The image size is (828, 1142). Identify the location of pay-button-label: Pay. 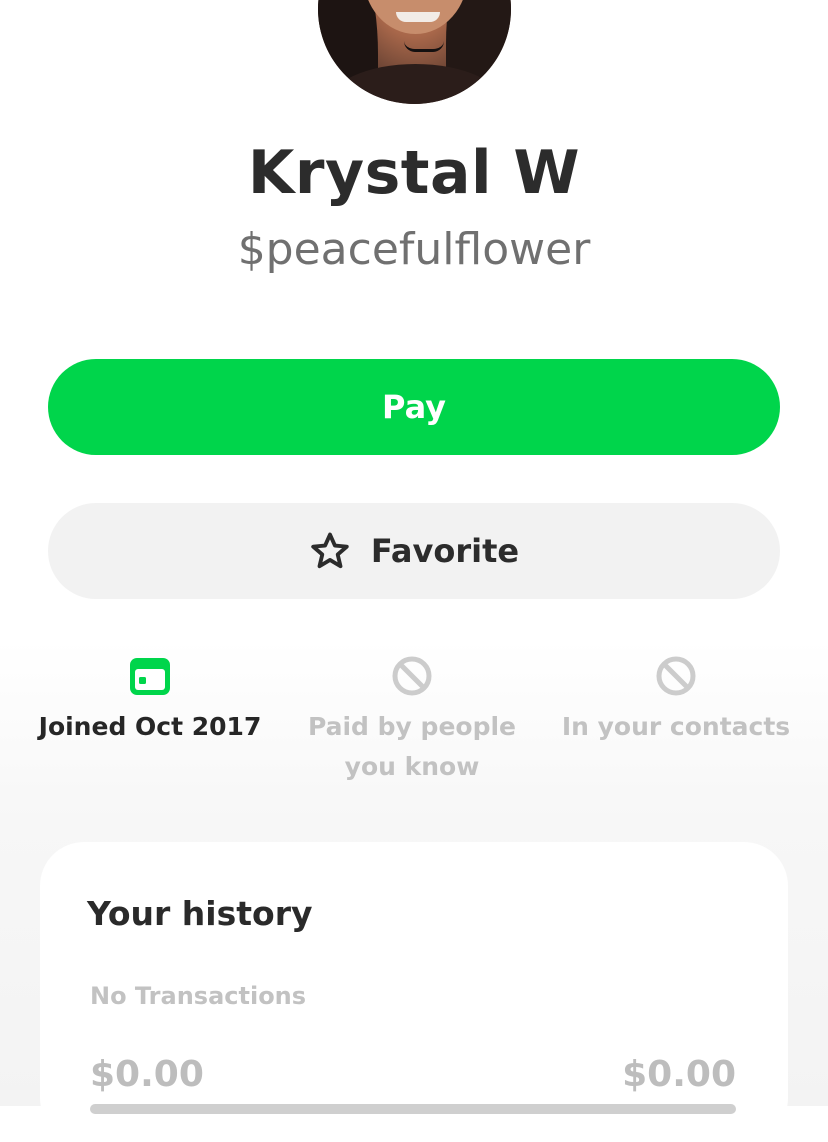
(414, 407).